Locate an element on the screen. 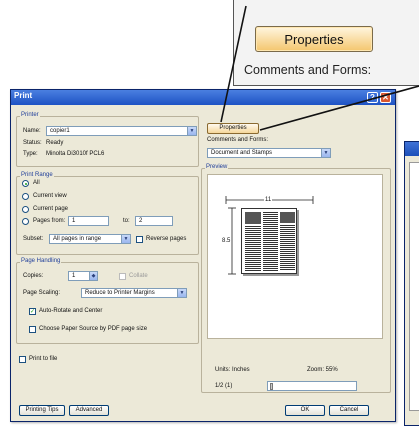  status-value: Ready is located at coordinates (55, 143).